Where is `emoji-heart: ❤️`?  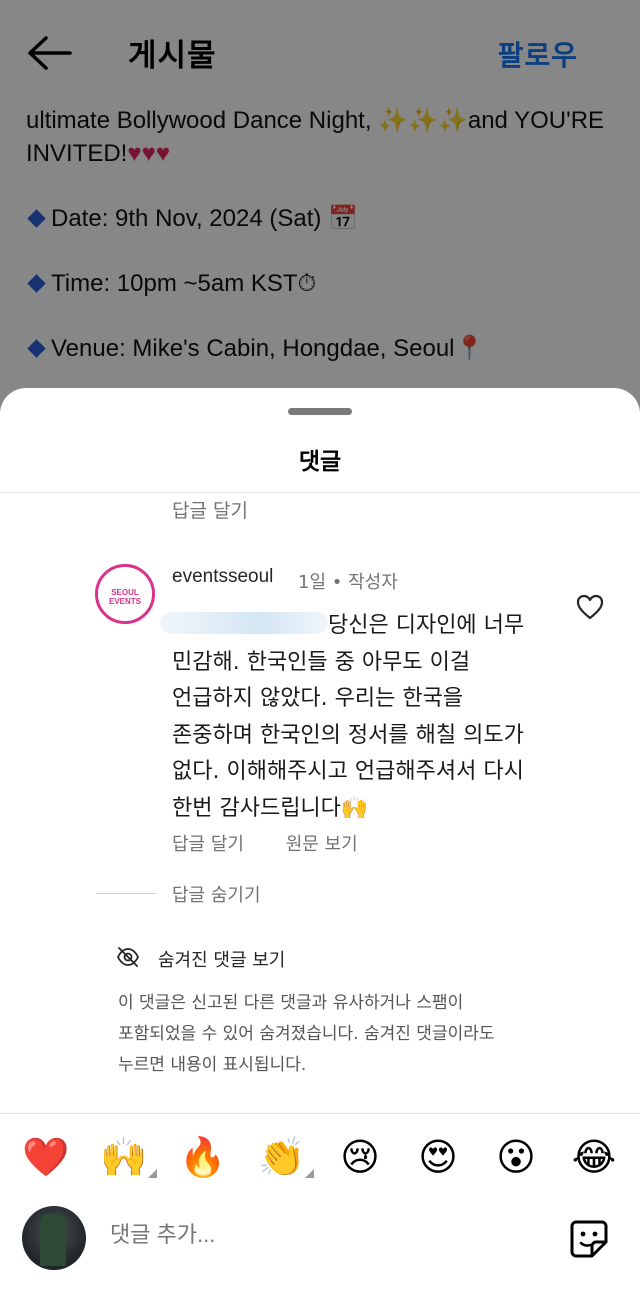 emoji-heart: ❤️ is located at coordinates (46, 1157).